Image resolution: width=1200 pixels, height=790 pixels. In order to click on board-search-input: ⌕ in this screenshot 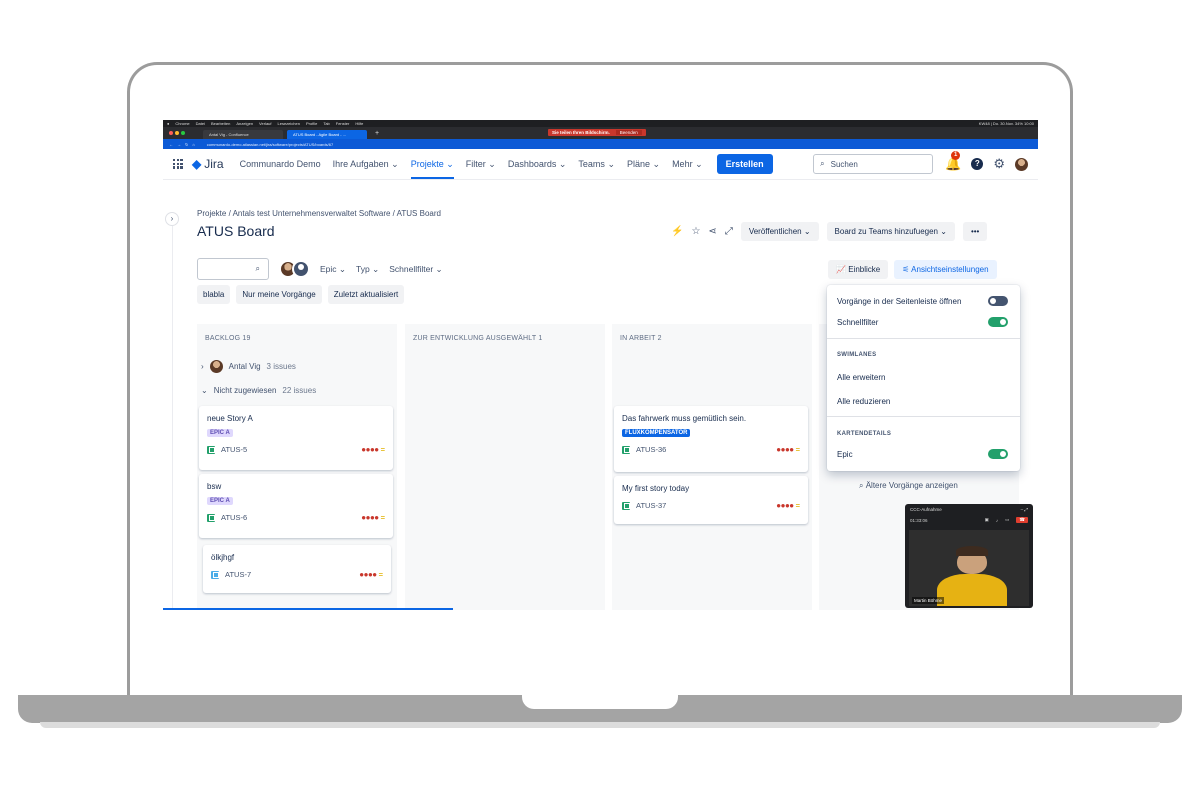, I will do `click(233, 269)`.